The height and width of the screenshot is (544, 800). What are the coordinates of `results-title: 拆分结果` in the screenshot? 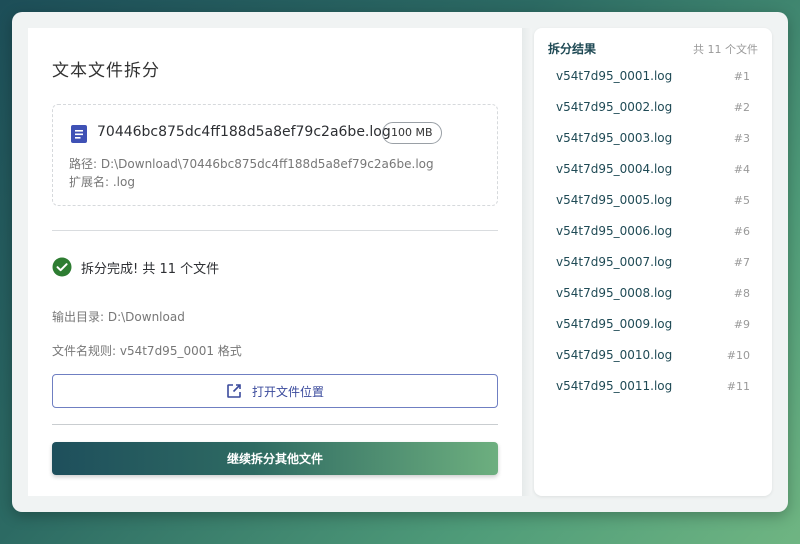 It's located at (572, 49).